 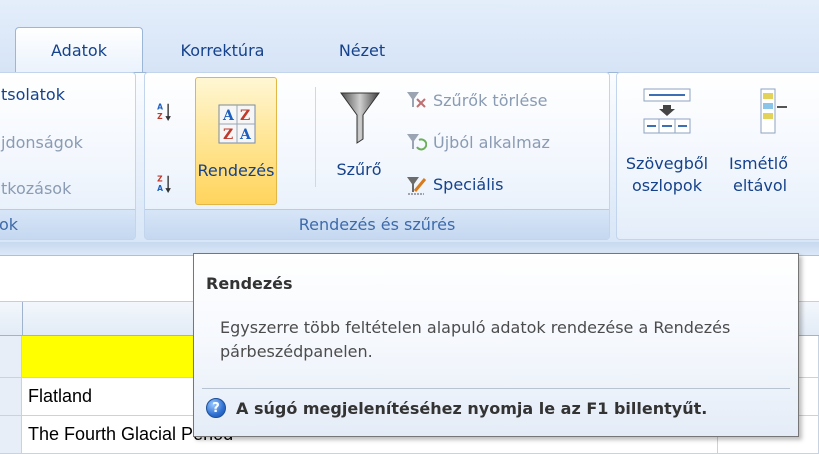 I want to click on connections-label: tsolatok, so click(x=33, y=94).